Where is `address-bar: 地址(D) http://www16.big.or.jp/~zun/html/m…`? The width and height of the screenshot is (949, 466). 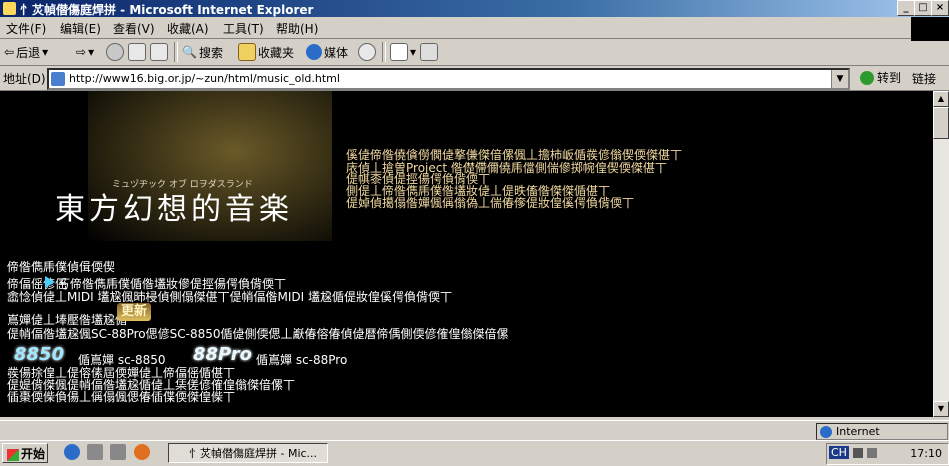 address-bar: 地址(D) http://www16.big.or.jp/~zun/html/m… is located at coordinates (474, 78).